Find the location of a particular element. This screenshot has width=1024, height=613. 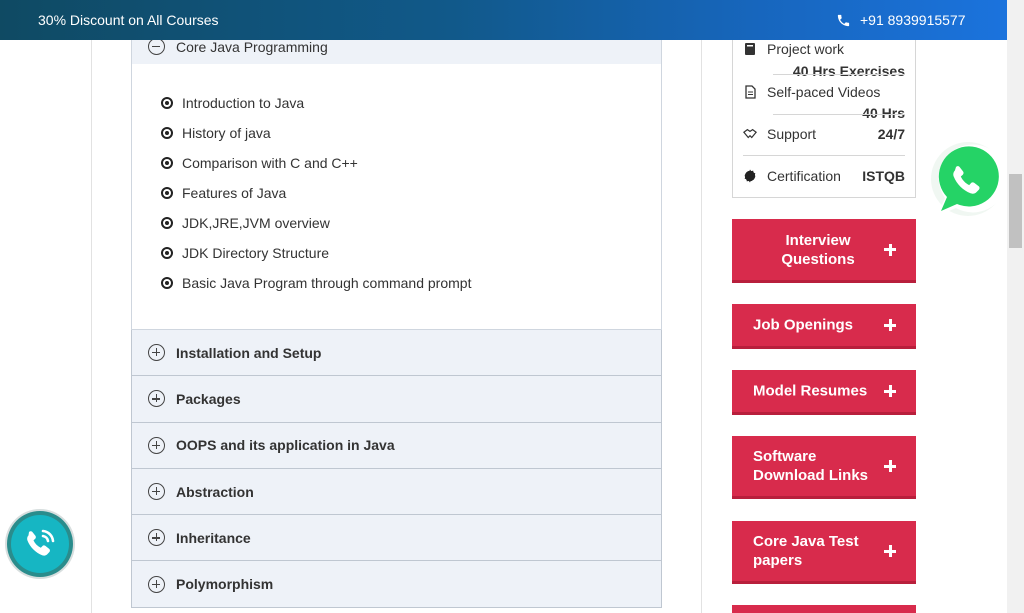

module-title: Core Java Programming is located at coordinates (252, 46).